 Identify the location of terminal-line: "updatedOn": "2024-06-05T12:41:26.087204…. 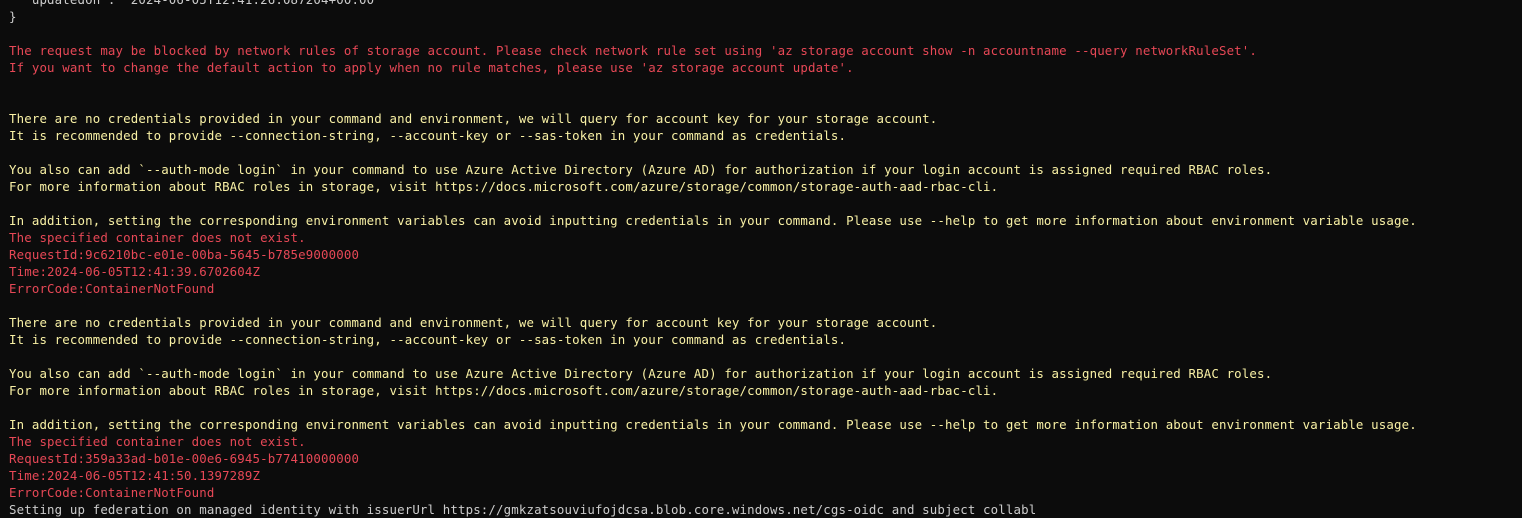
(765, 4).